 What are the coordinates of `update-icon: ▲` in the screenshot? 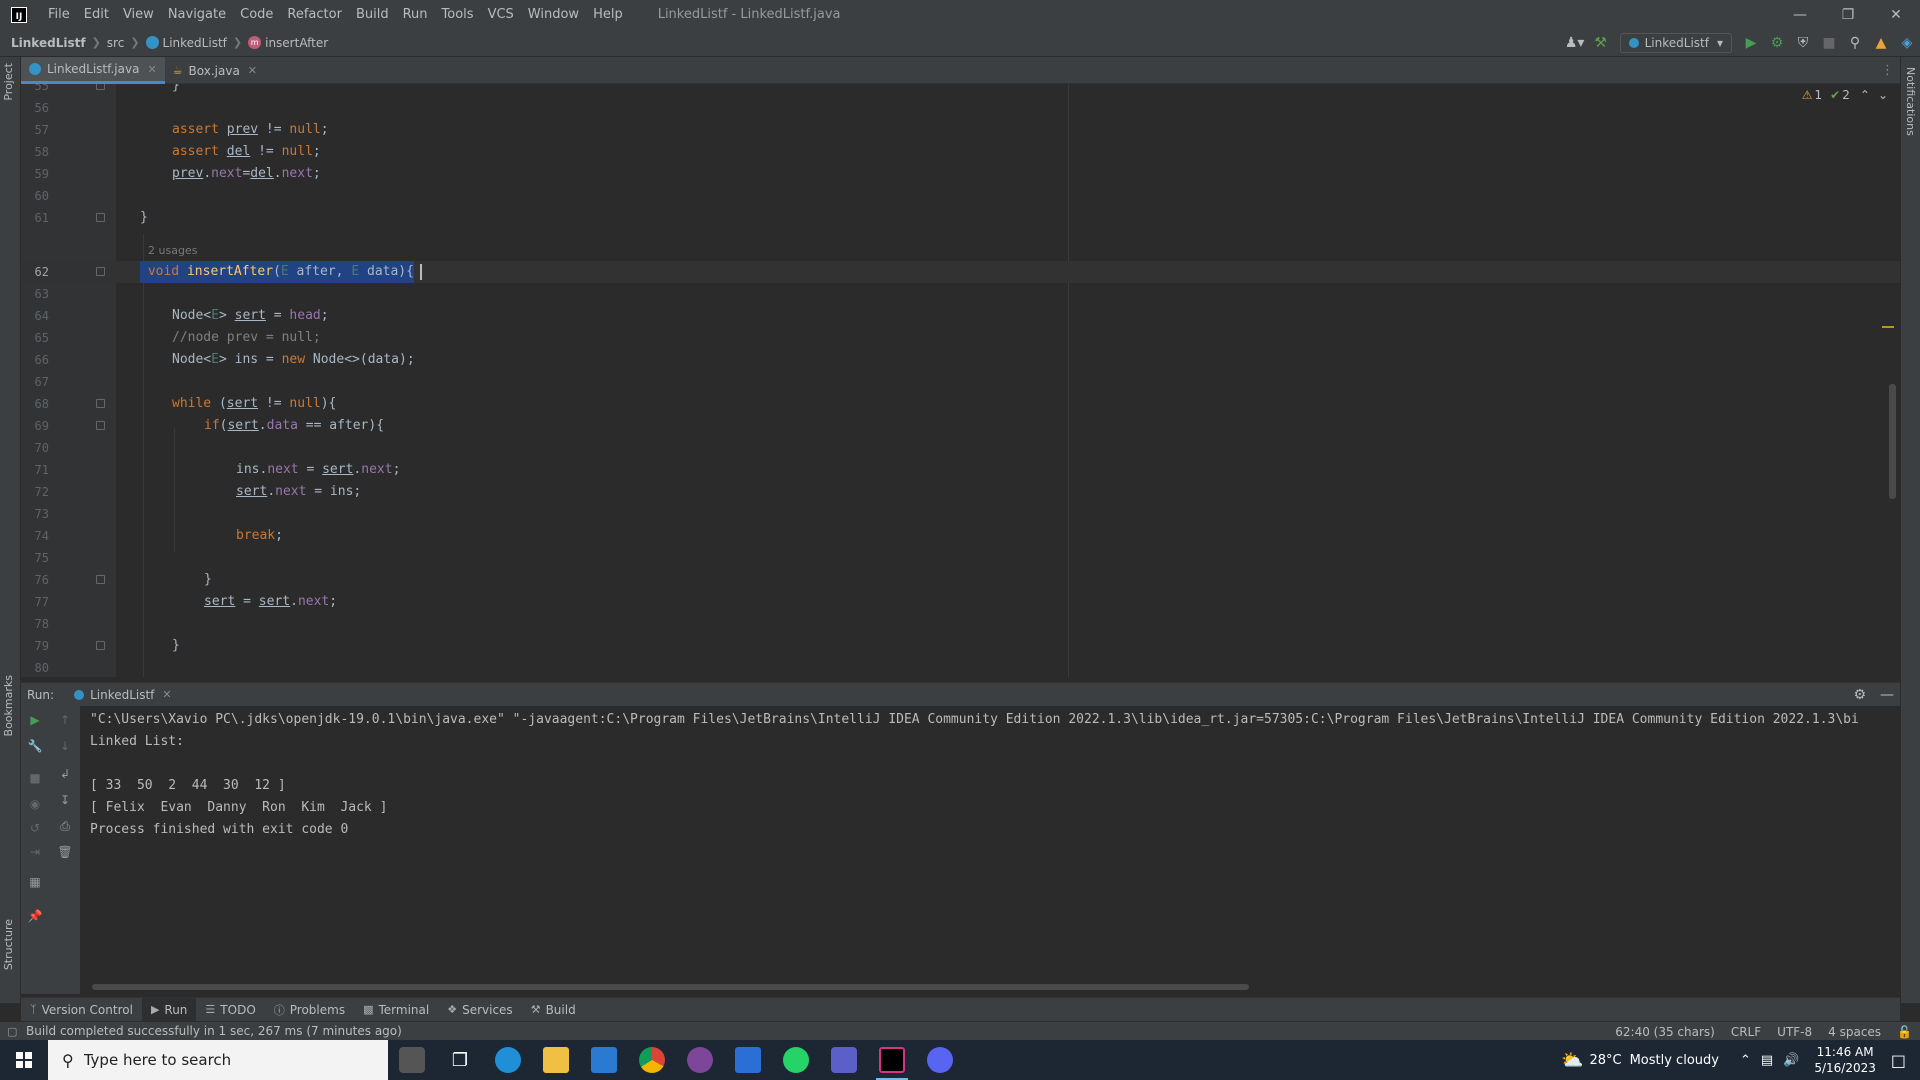 It's located at (1881, 43).